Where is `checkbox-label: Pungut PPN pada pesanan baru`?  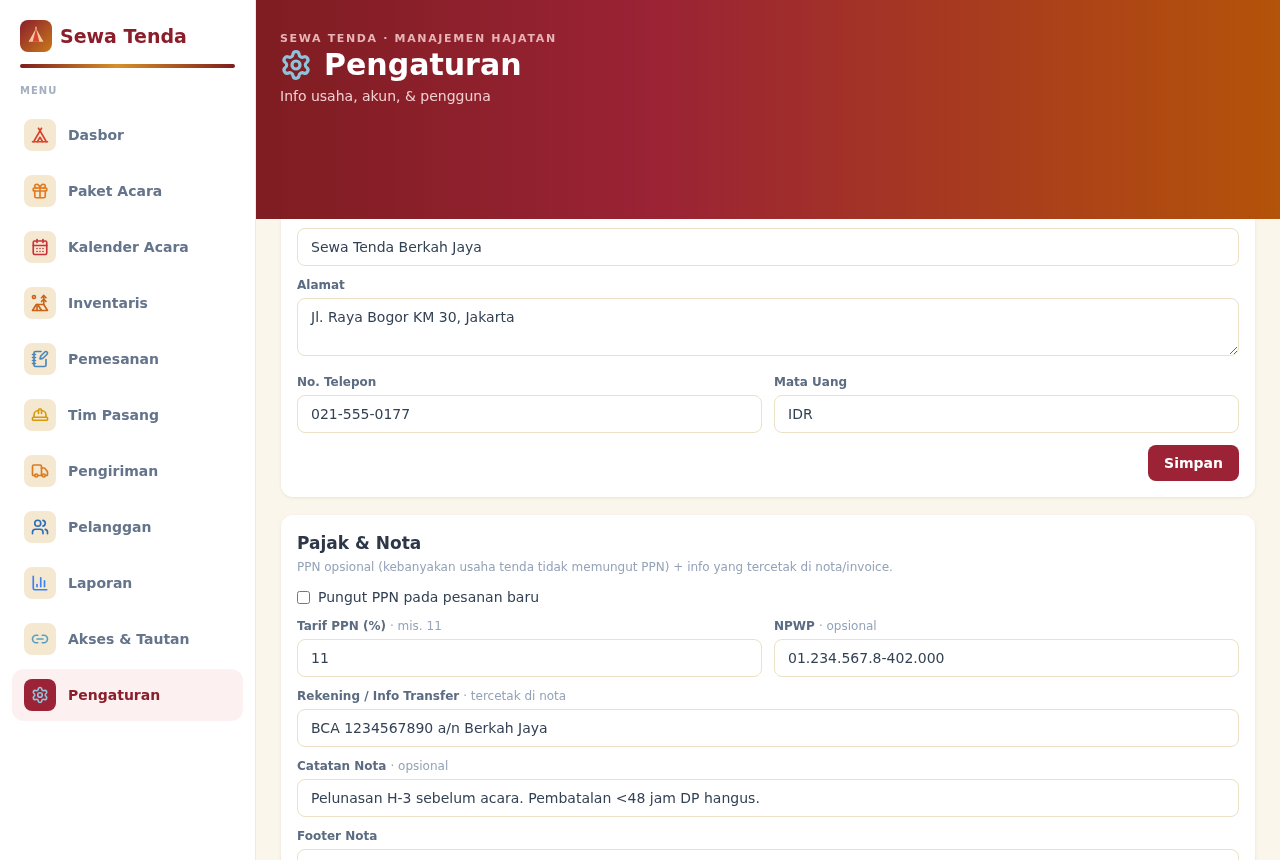 checkbox-label: Pungut PPN pada pesanan baru is located at coordinates (429, 597).